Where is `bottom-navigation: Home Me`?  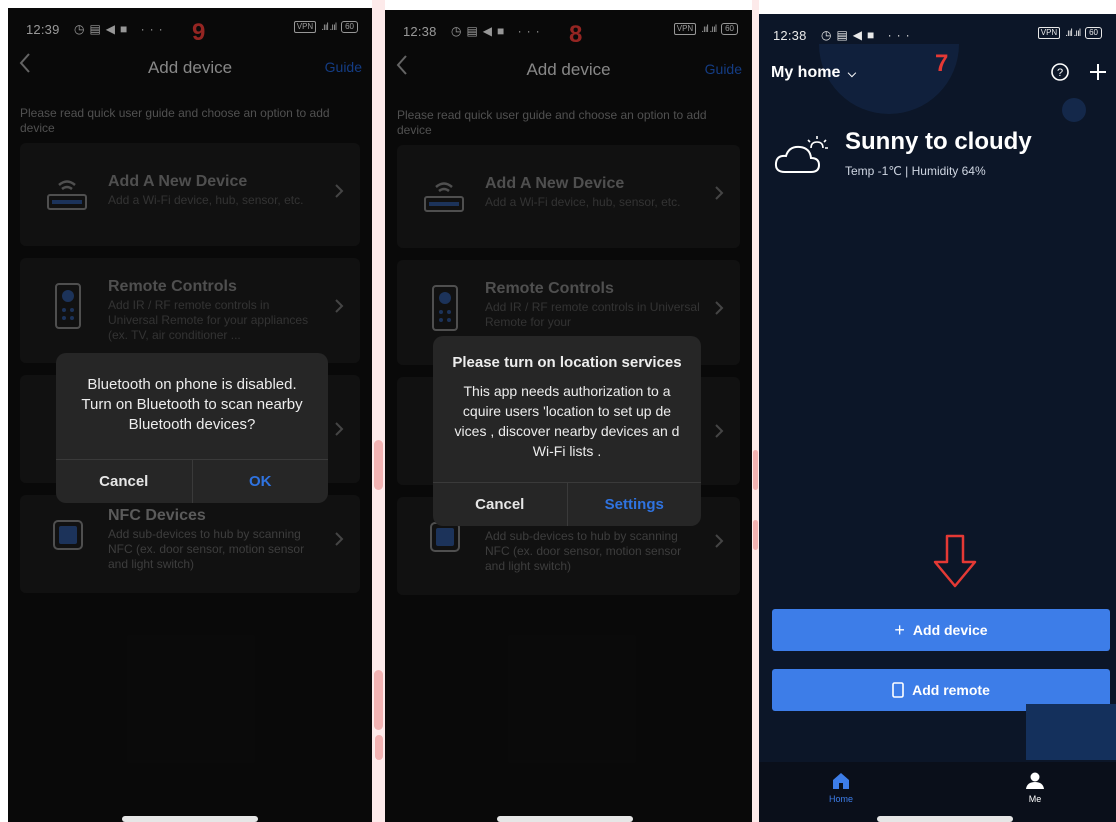
bottom-navigation: Home Me is located at coordinates (937, 792).